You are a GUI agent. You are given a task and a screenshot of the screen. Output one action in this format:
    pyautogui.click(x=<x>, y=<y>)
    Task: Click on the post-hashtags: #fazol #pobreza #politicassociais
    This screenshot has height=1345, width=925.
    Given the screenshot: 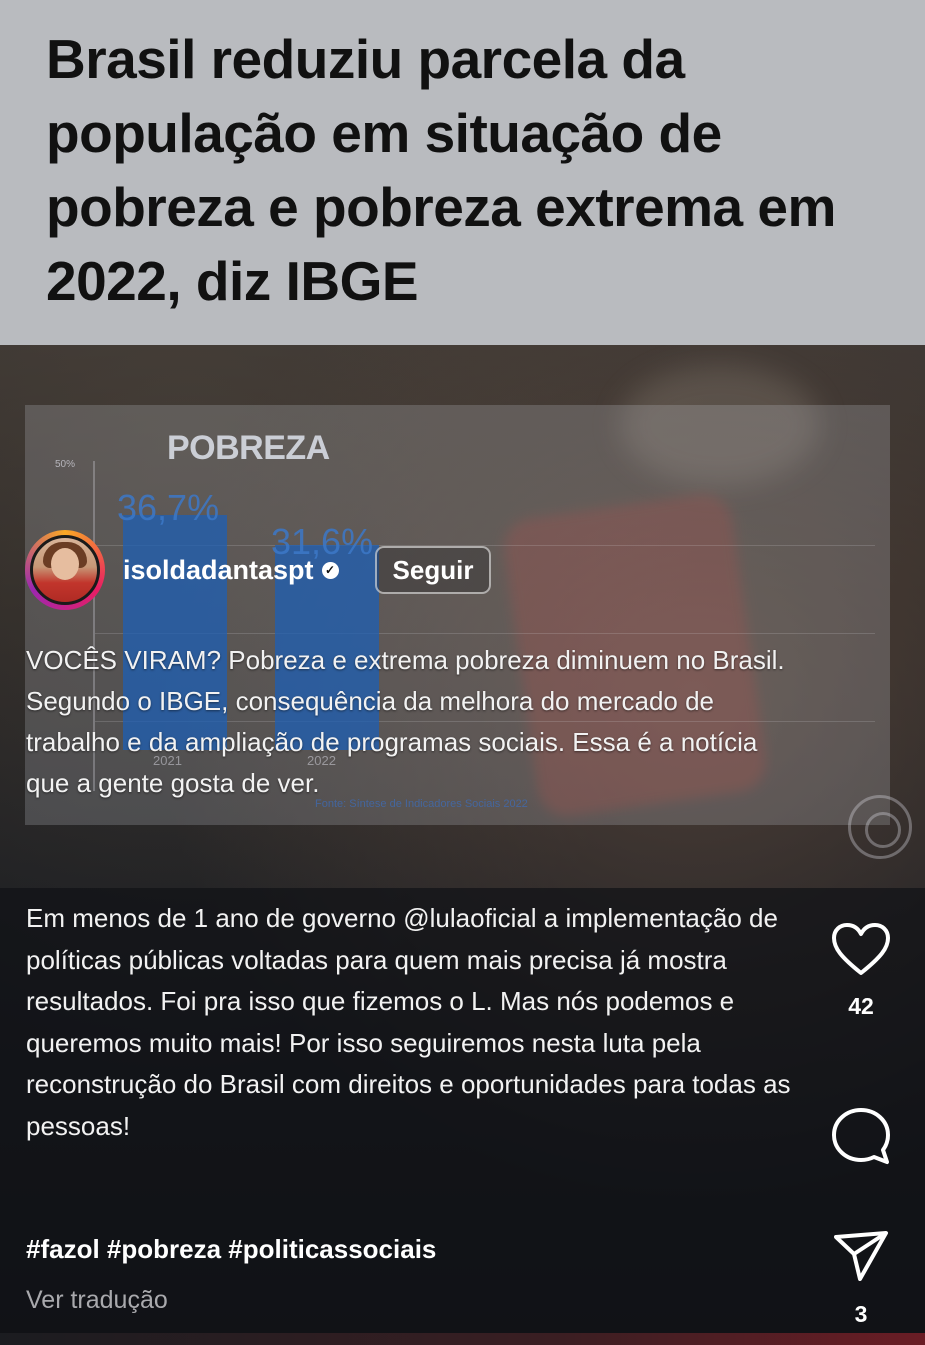 What is the action you would take?
    pyautogui.click(x=231, y=1249)
    